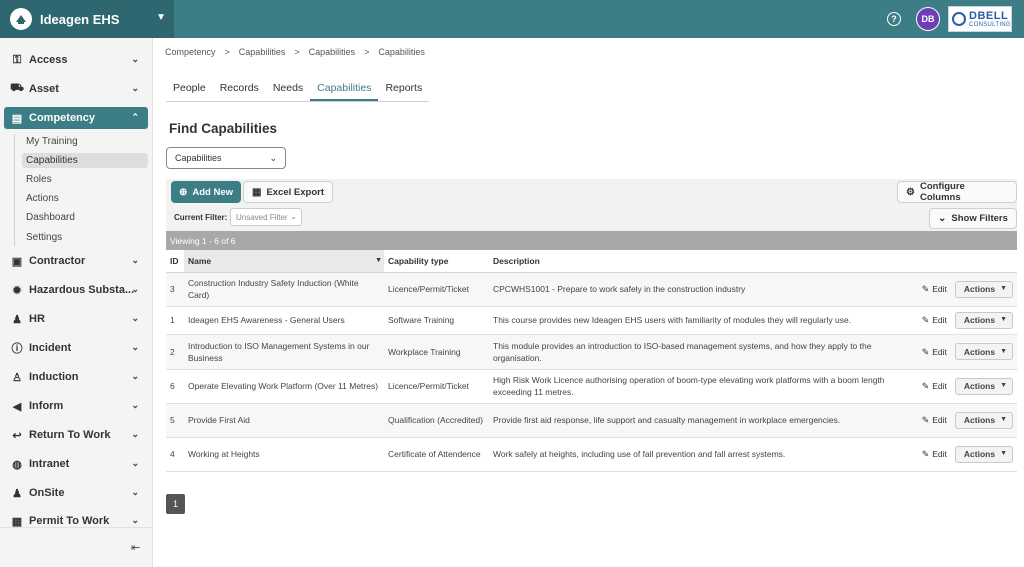  Describe the element at coordinates (85, 179) in the screenshot. I see `subnav-roles: Roles` at that location.